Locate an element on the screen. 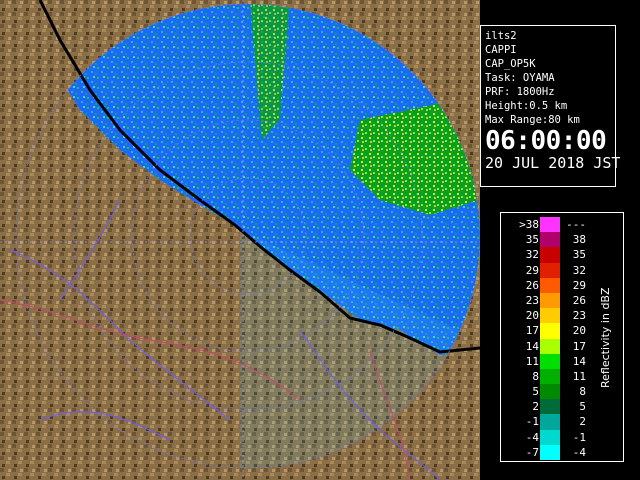 The image size is (640, 480). legend-upper-value: 29 is located at coordinates (579, 285).